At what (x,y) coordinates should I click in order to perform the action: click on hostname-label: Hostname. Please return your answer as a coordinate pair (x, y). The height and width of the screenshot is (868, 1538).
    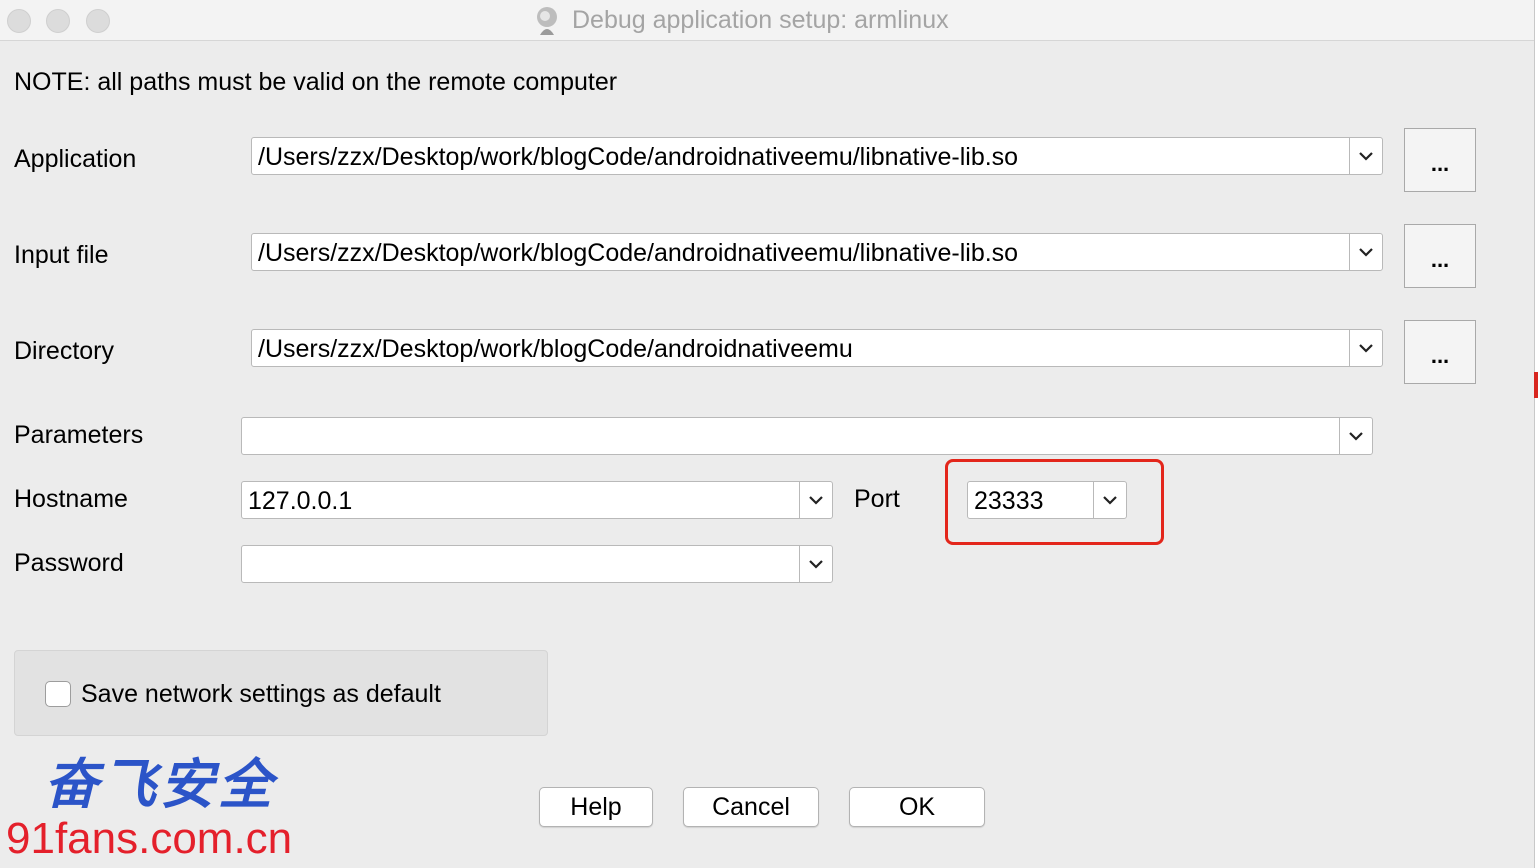
    Looking at the image, I should click on (71, 499).